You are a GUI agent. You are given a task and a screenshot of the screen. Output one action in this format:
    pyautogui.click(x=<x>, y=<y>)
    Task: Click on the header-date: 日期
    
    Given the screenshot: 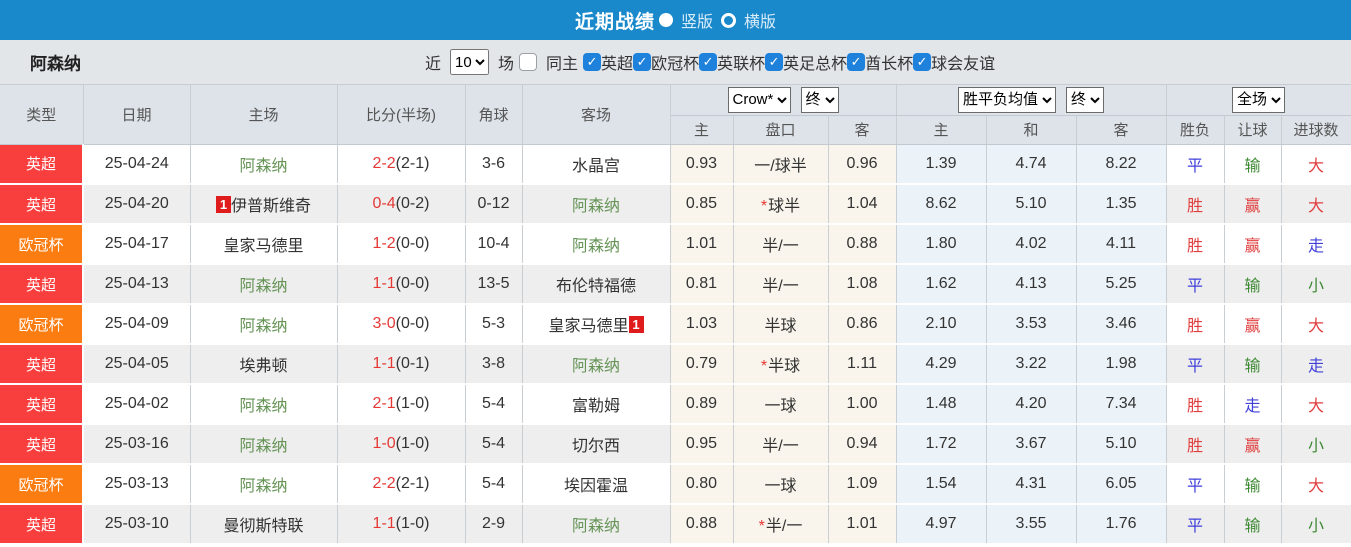 What is the action you would take?
    pyautogui.click(x=137, y=115)
    